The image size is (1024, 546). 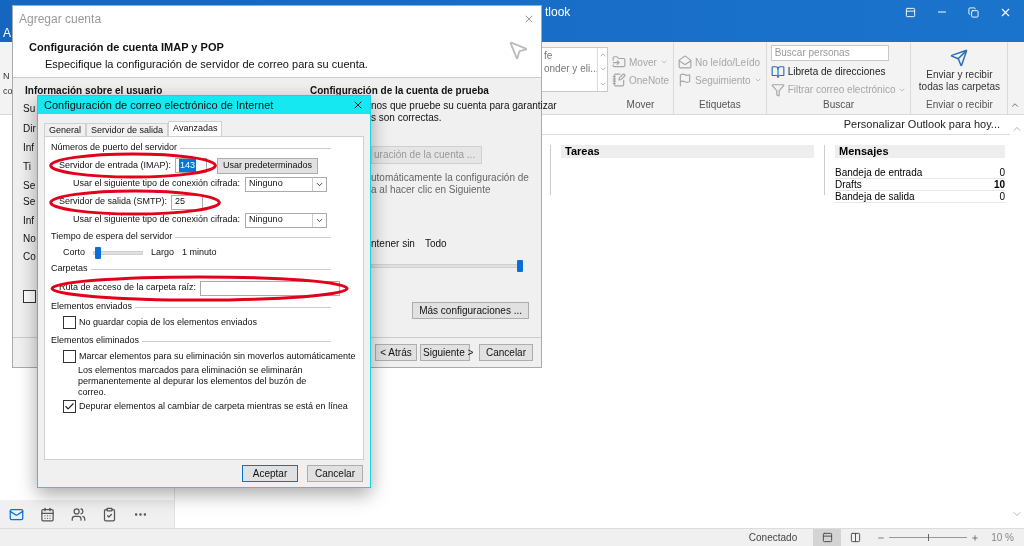 I want to click on slider-min-label: Corto, so click(x=74, y=253).